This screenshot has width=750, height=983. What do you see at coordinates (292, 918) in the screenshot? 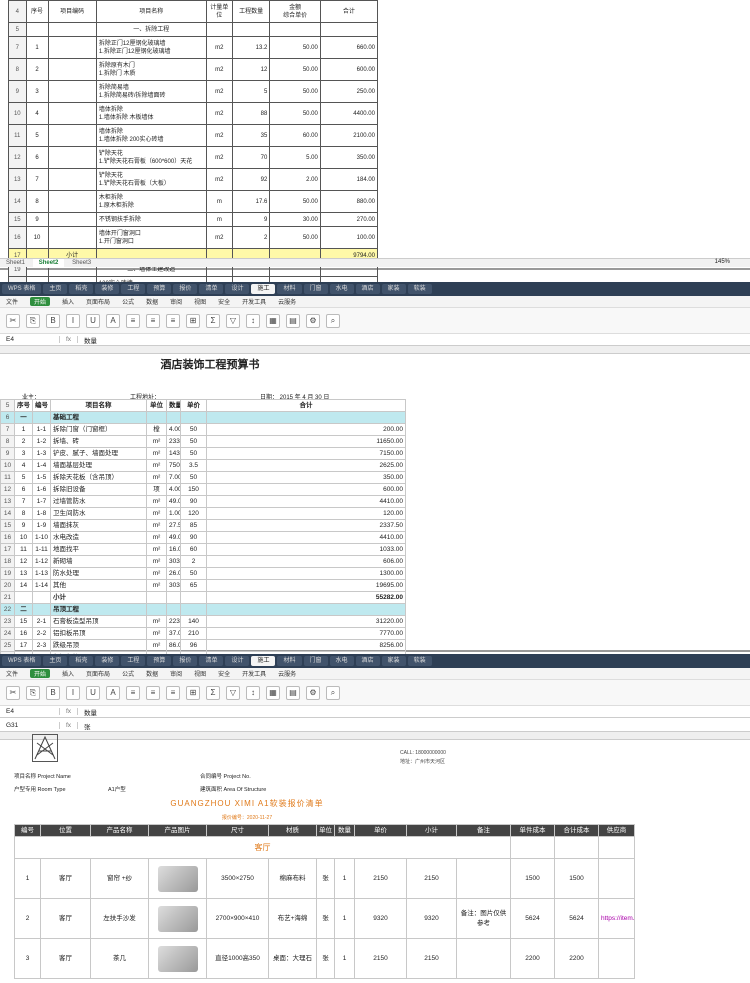
I see `cell-mat: 布艺+海绵` at bounding box center [292, 918].